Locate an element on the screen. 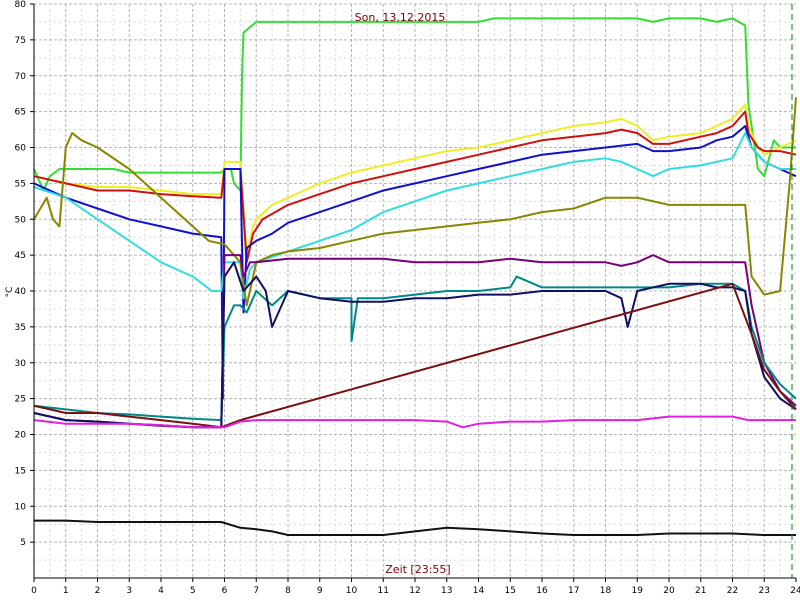 The width and height of the screenshot is (800, 605). y-tick-label: 70 is located at coordinates (21, 77).